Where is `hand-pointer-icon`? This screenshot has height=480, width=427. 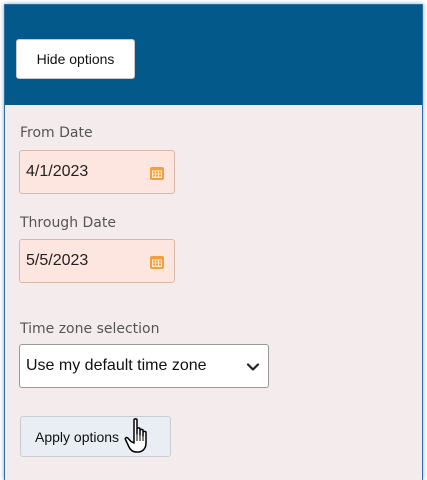
hand-pointer-icon is located at coordinates (135, 435).